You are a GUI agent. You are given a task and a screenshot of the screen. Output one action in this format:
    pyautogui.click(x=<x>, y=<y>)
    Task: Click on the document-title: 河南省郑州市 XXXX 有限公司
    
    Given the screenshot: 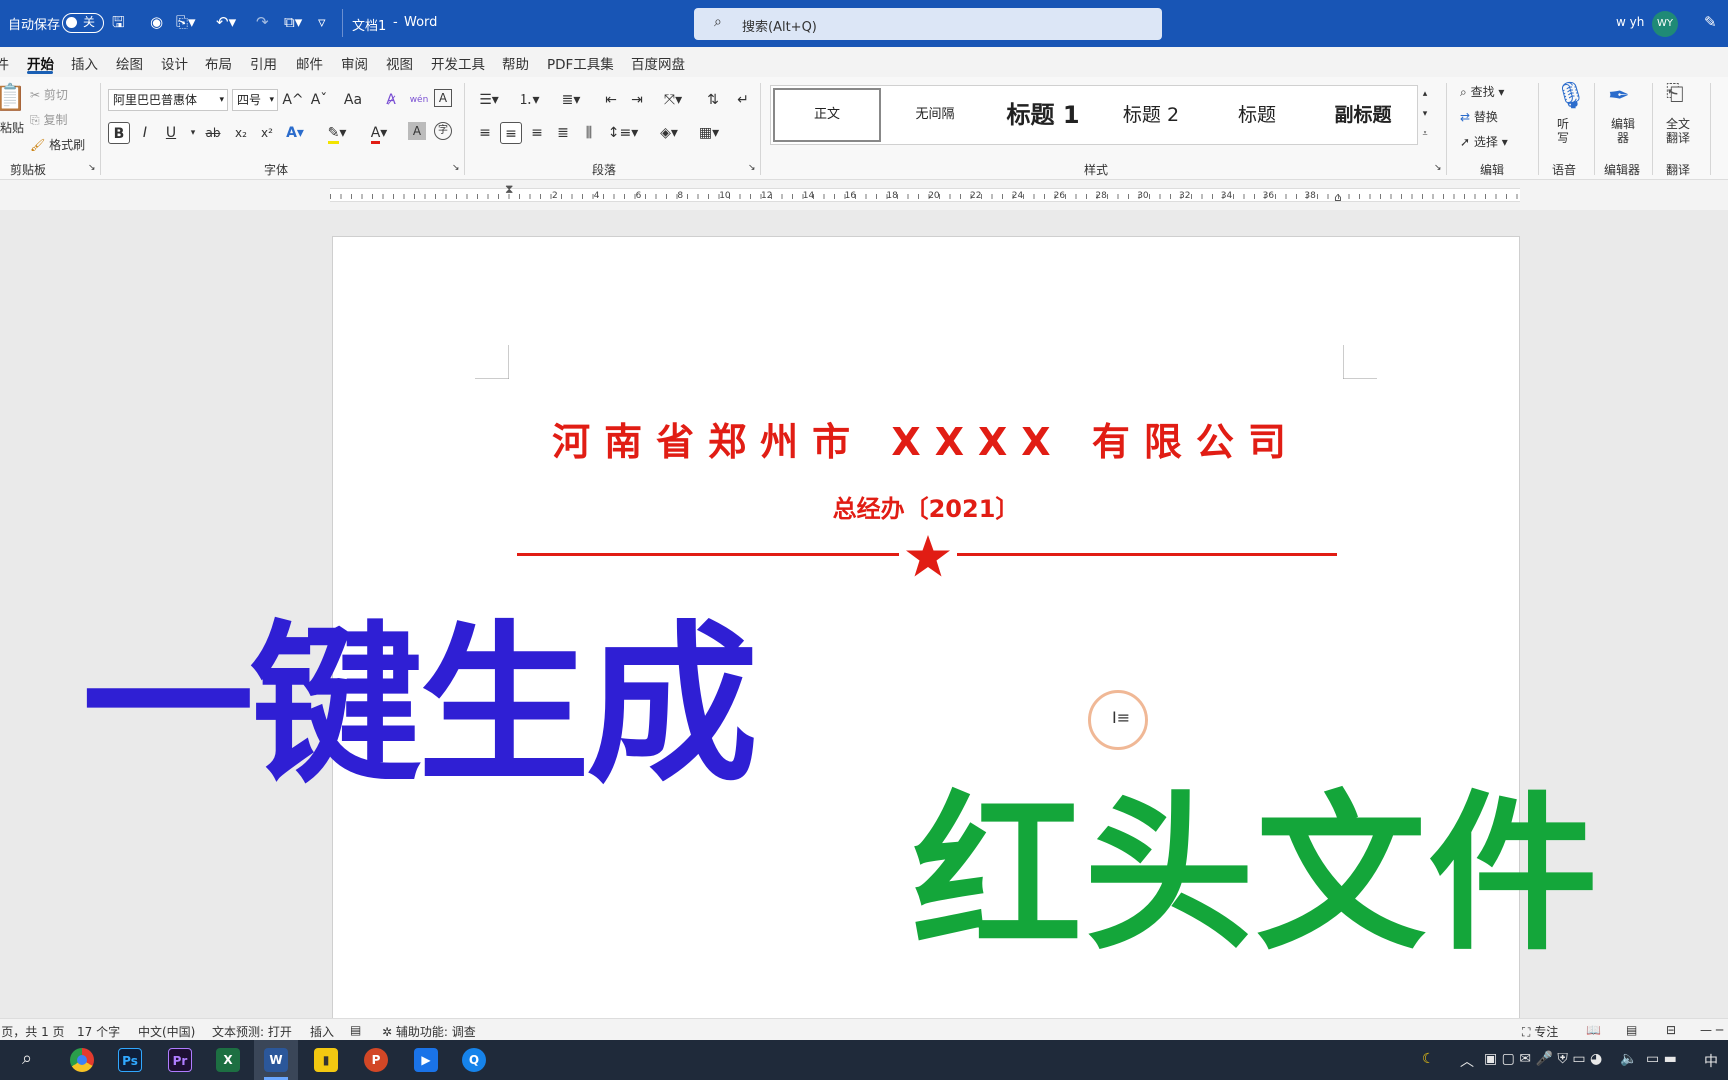 What is the action you would take?
    pyautogui.click(x=926, y=438)
    